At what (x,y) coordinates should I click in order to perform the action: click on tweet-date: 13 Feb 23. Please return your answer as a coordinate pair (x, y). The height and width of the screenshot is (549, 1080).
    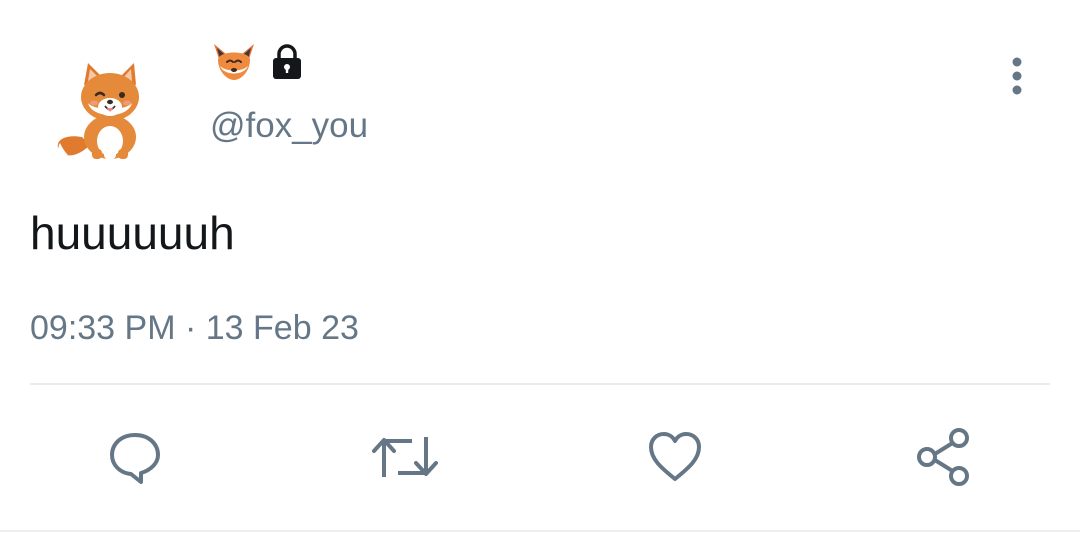
    Looking at the image, I should click on (282, 328).